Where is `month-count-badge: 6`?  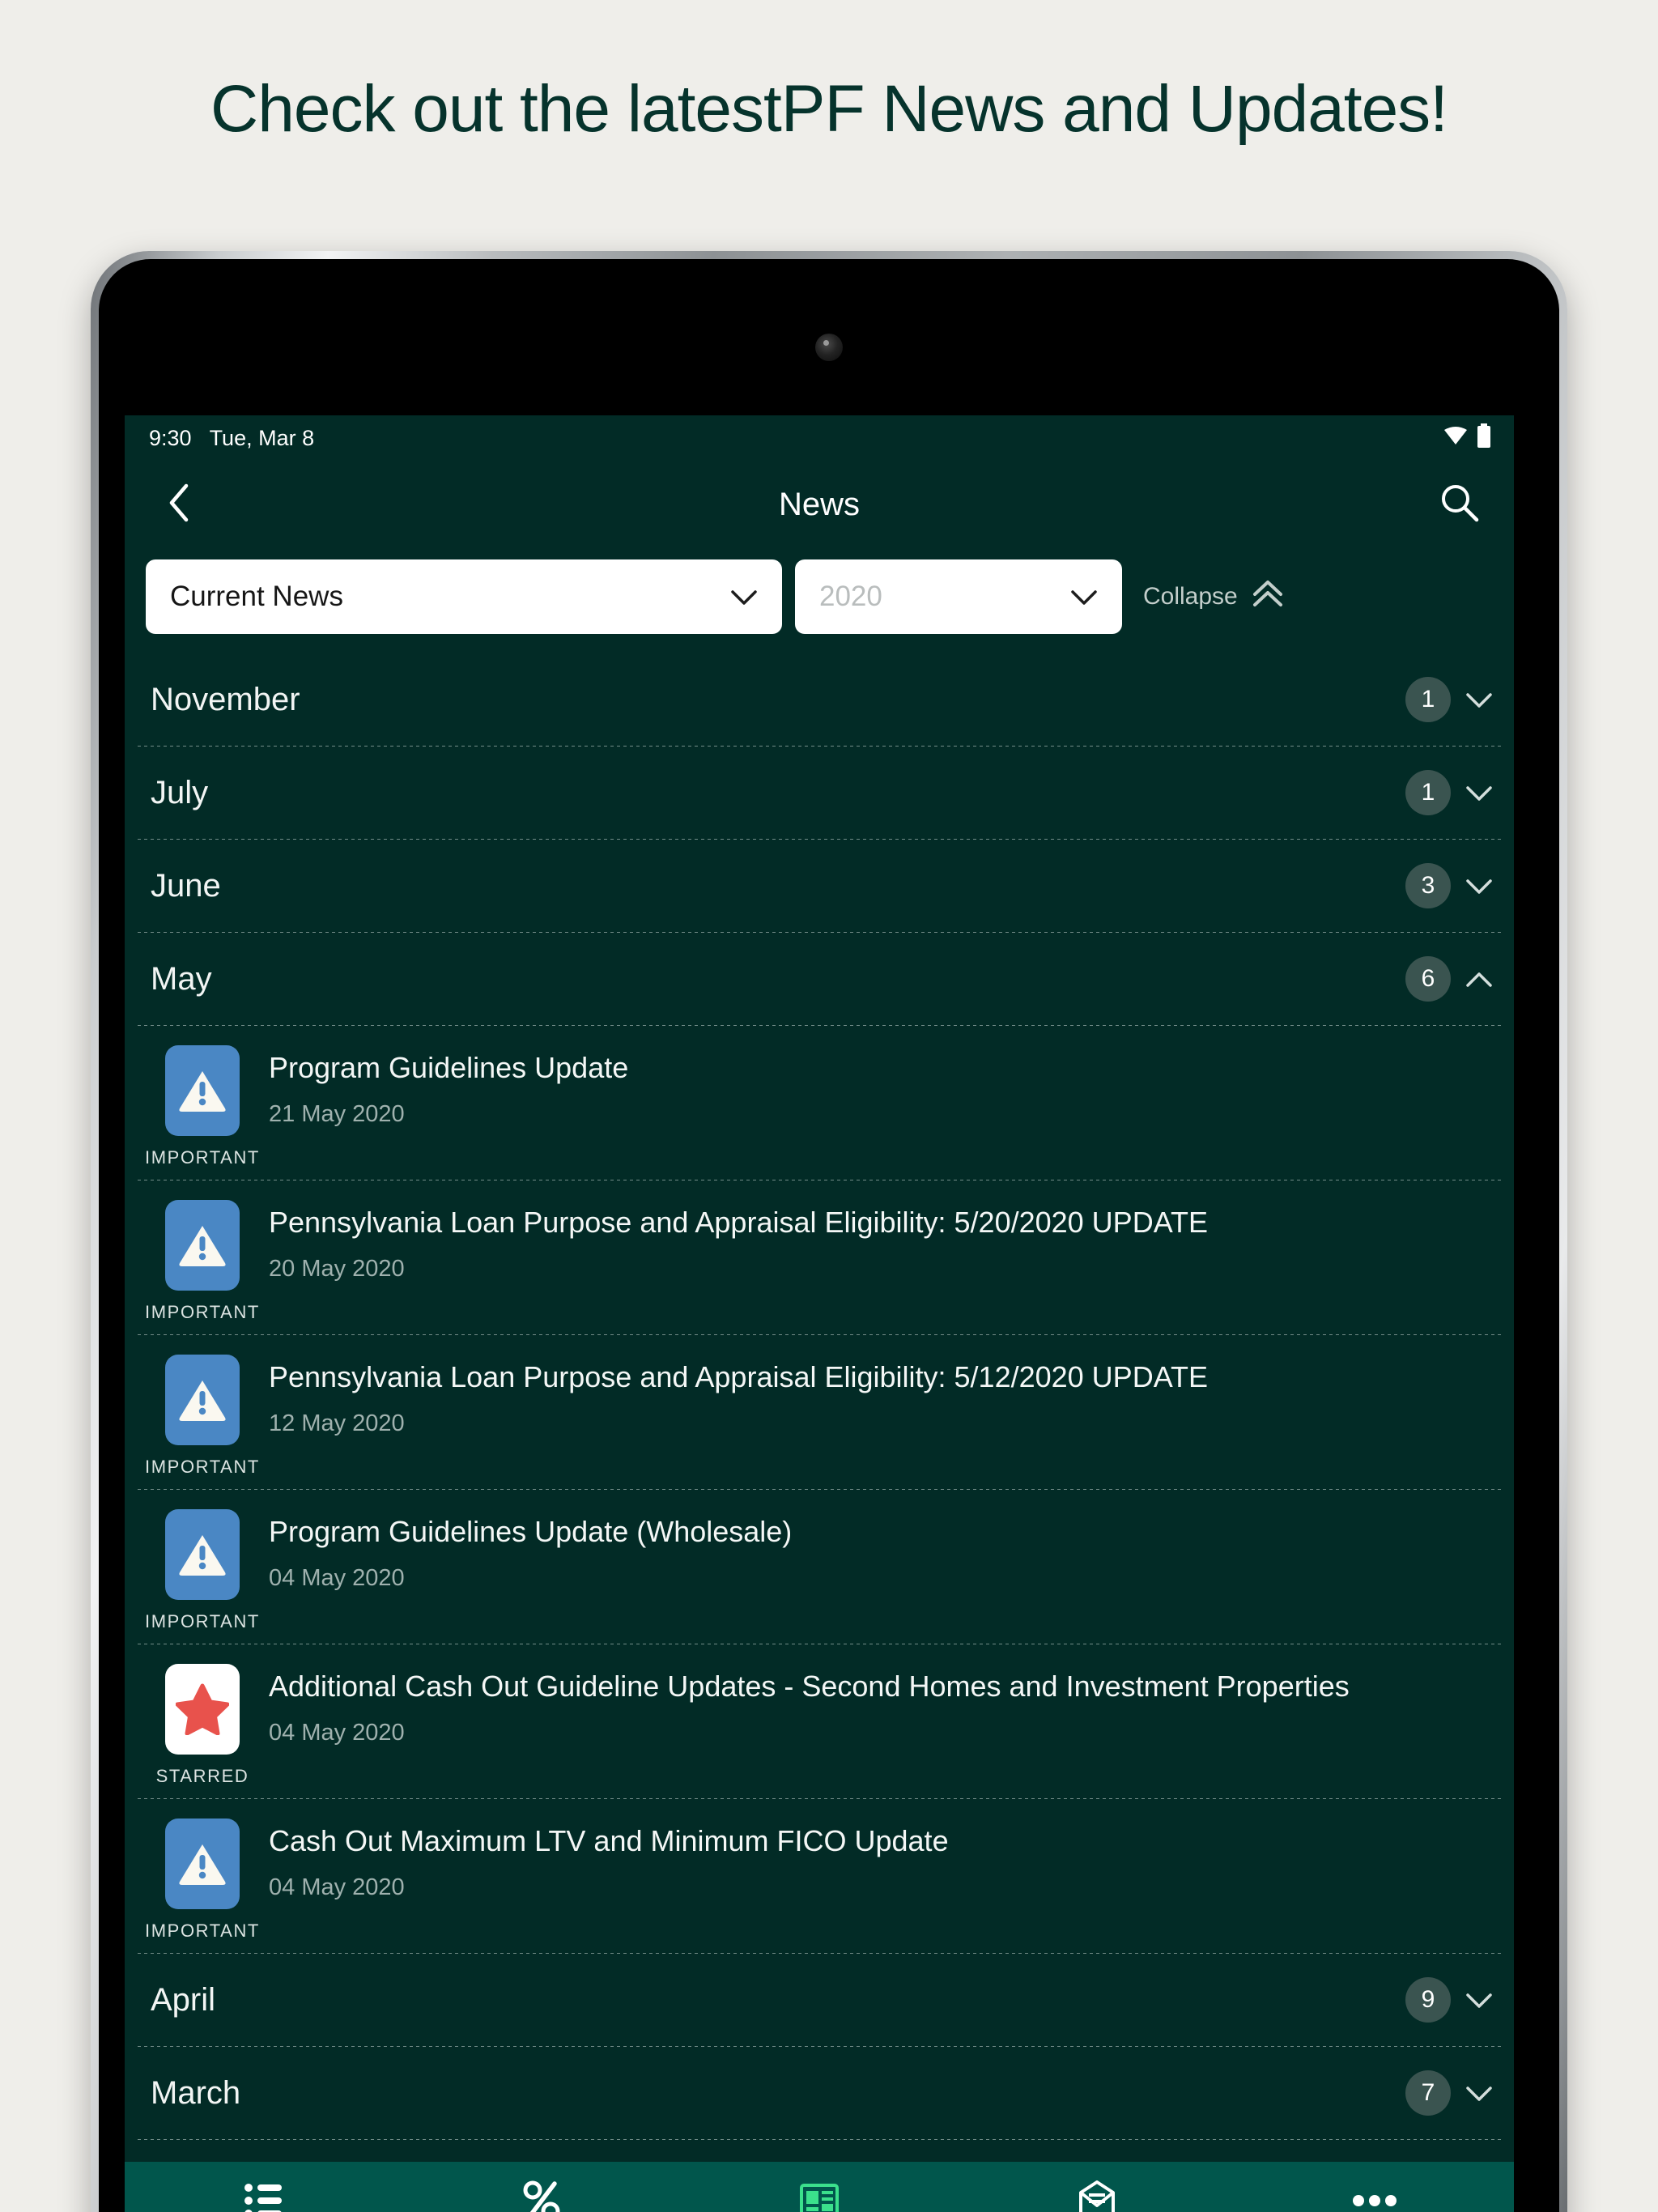
month-count-badge: 6 is located at coordinates (1428, 979).